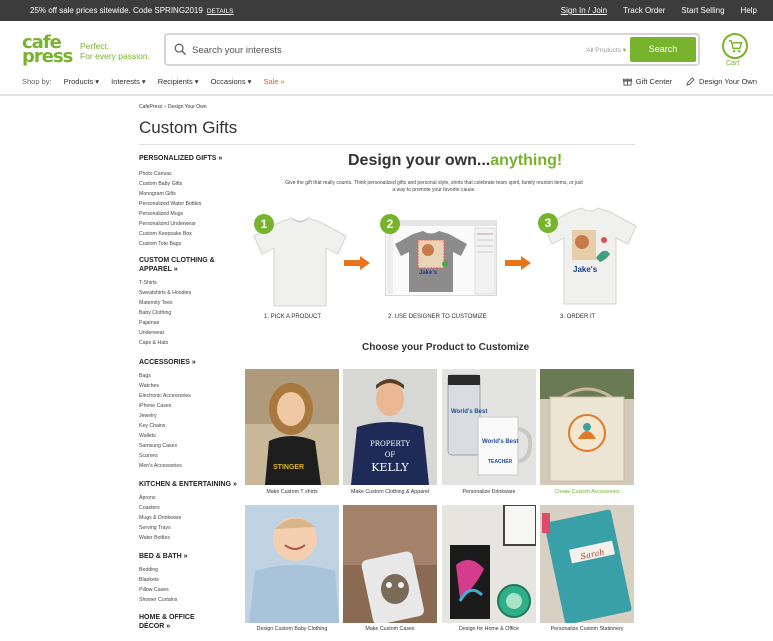  Describe the element at coordinates (189, 194) in the screenshot. I see `sidebar-item: Monogram Gifts` at that location.